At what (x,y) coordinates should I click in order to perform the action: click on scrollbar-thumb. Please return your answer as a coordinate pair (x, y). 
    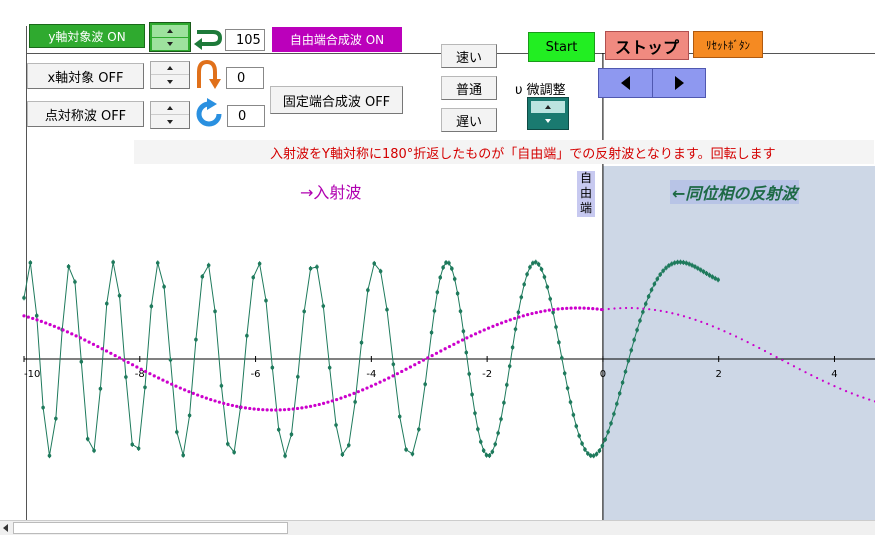
    Looking at the image, I should click on (150, 528).